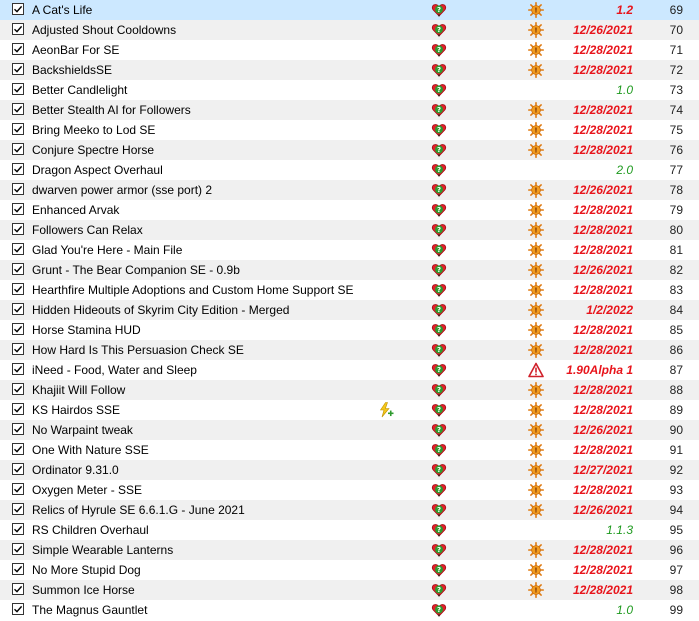 This screenshot has width=699, height=621. What do you see at coordinates (624, 90) in the screenshot?
I see `mod-version: 1.0` at bounding box center [624, 90].